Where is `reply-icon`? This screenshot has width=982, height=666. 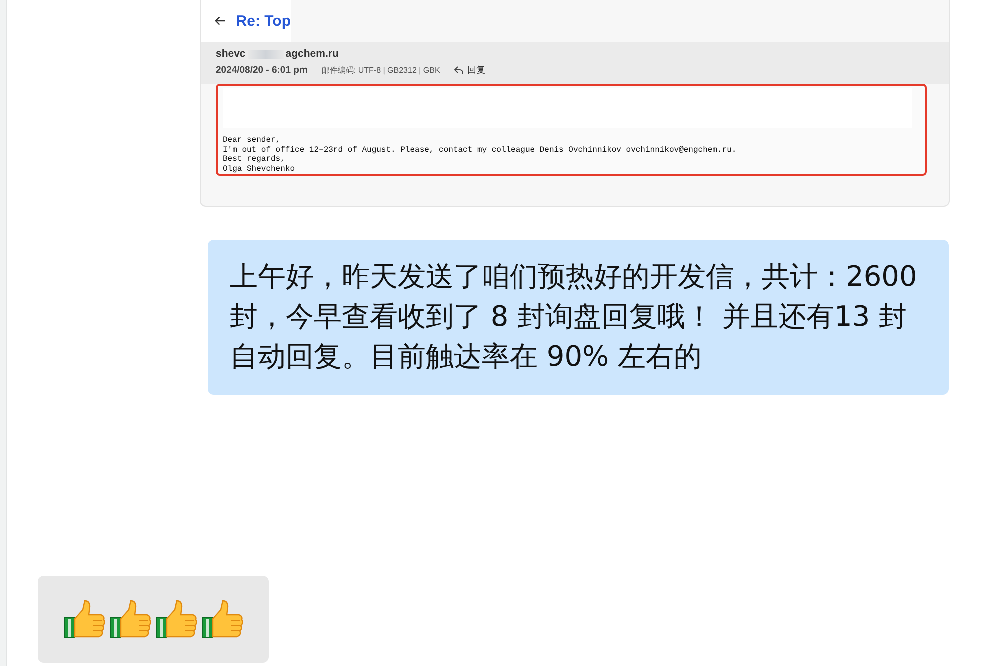
reply-icon is located at coordinates (459, 70).